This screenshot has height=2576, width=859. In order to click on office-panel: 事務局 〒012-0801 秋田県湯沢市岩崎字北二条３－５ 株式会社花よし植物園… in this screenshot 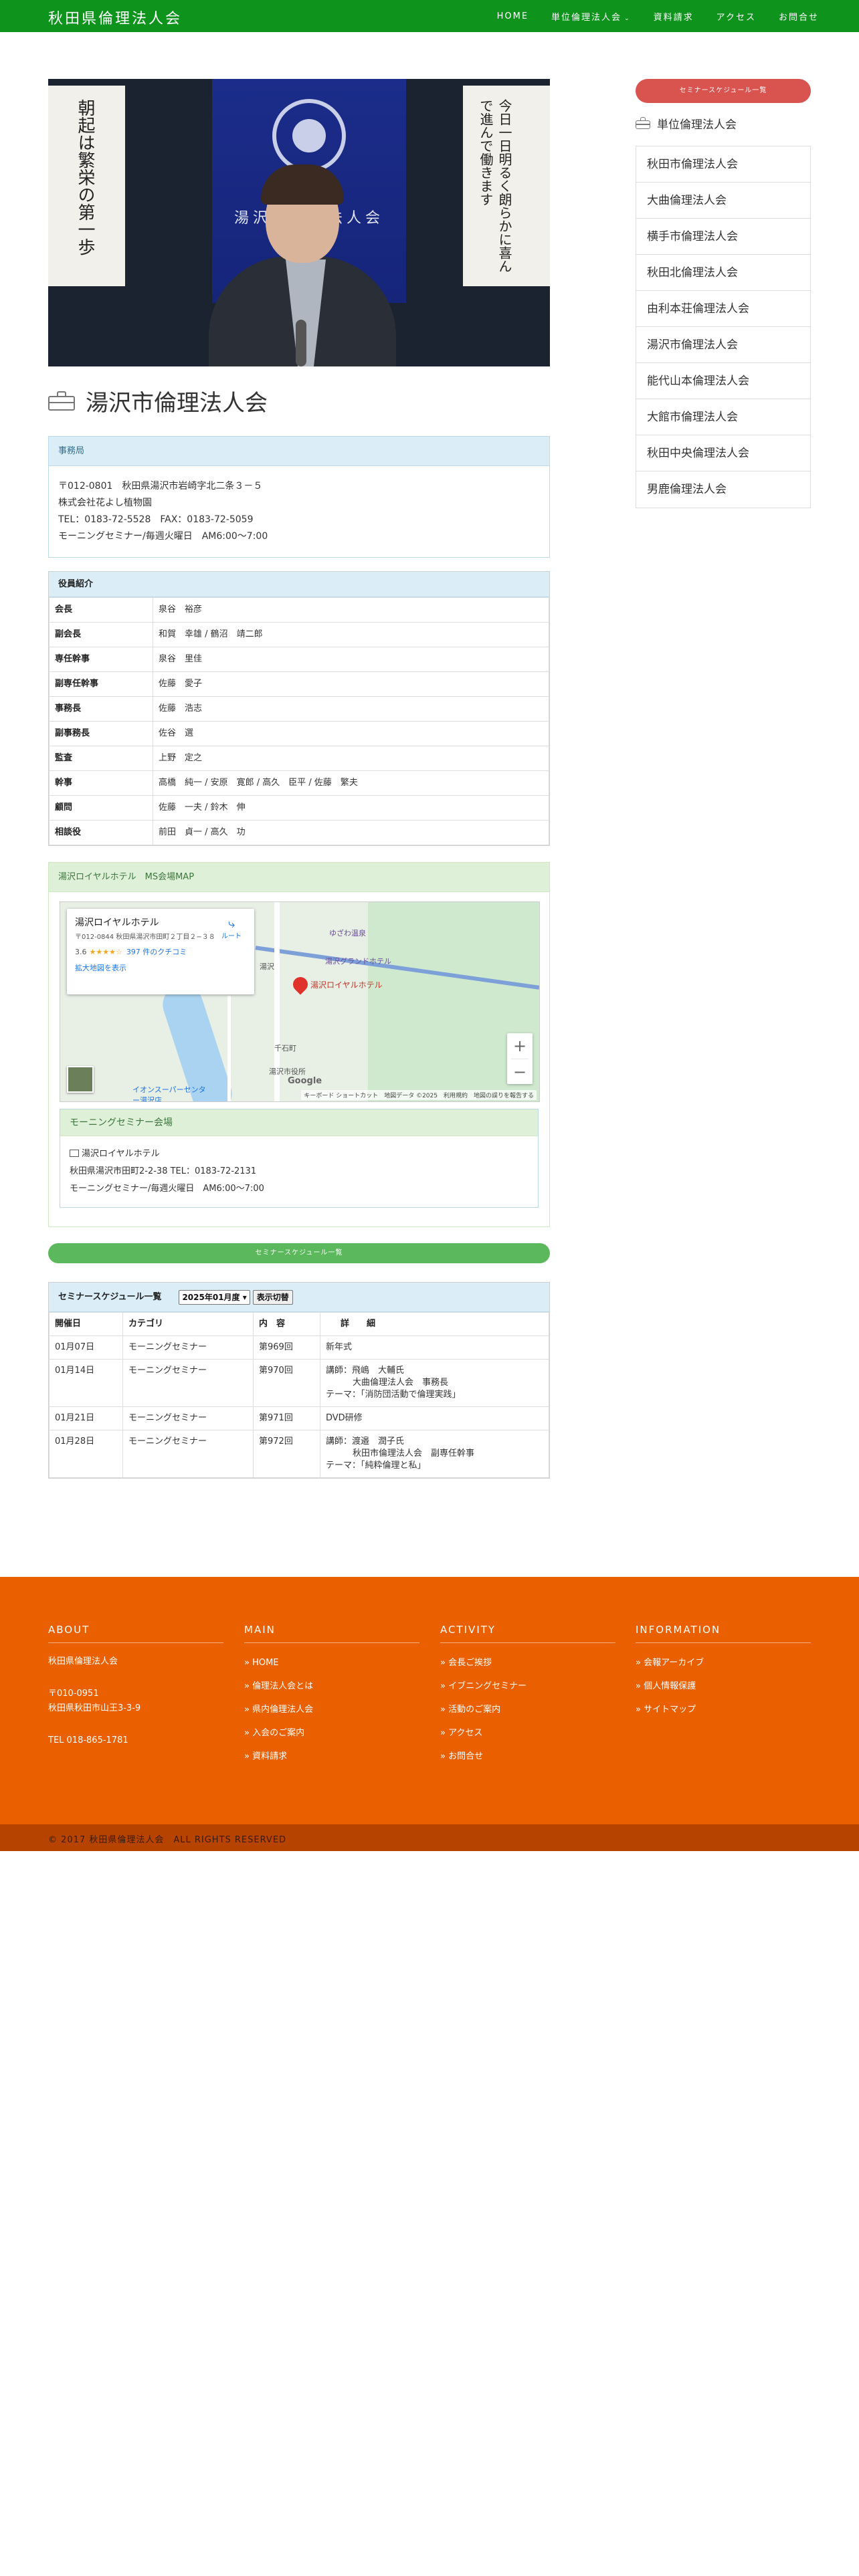, I will do `click(299, 497)`.